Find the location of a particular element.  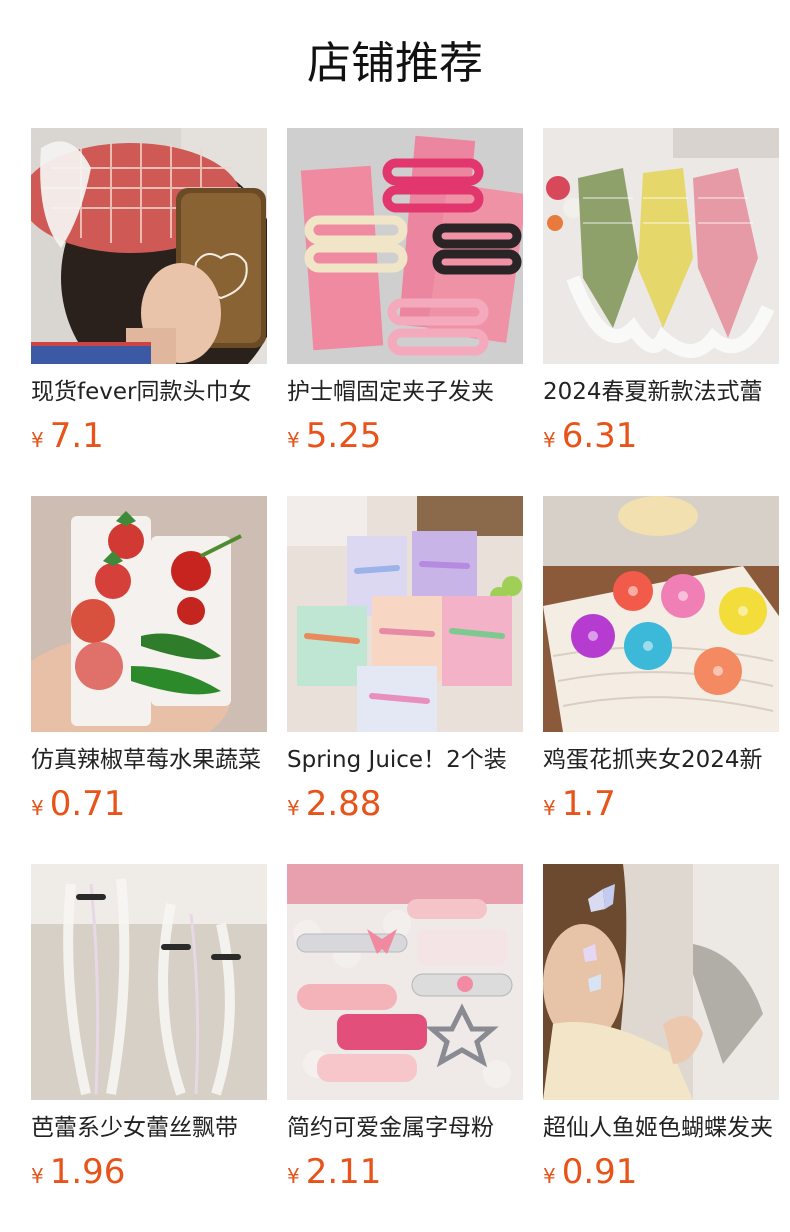

product-price: ¥6.31 is located at coordinates (590, 436).